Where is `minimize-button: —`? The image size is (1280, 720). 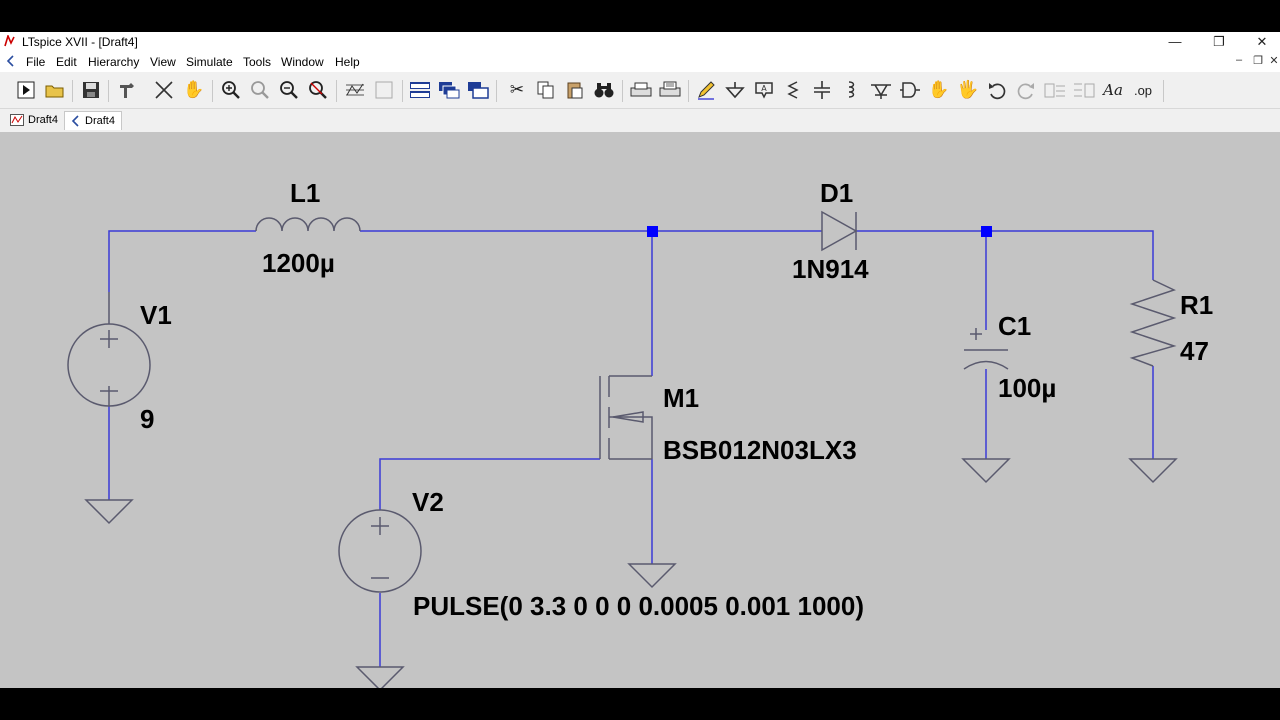 minimize-button: — is located at coordinates (1175, 42).